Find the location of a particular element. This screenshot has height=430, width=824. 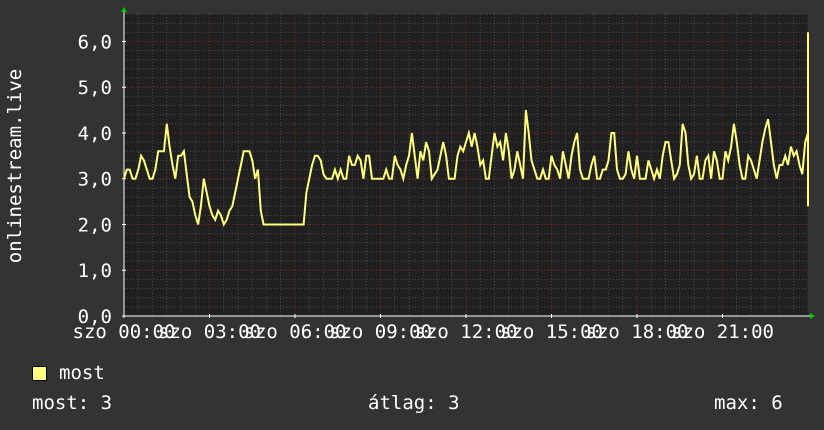

x-axis-arrow is located at coordinates (812, 316).